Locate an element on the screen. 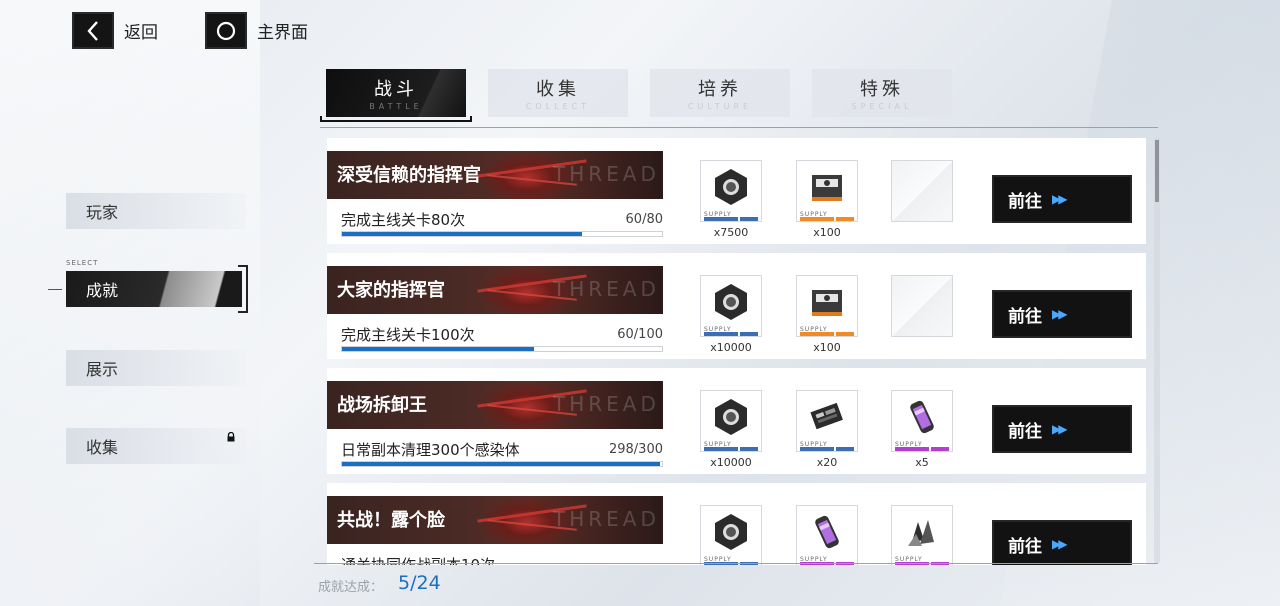 Image resolution: width=1280 pixels, height=606 pixels. progress-text: 60/100 is located at coordinates (640, 334).